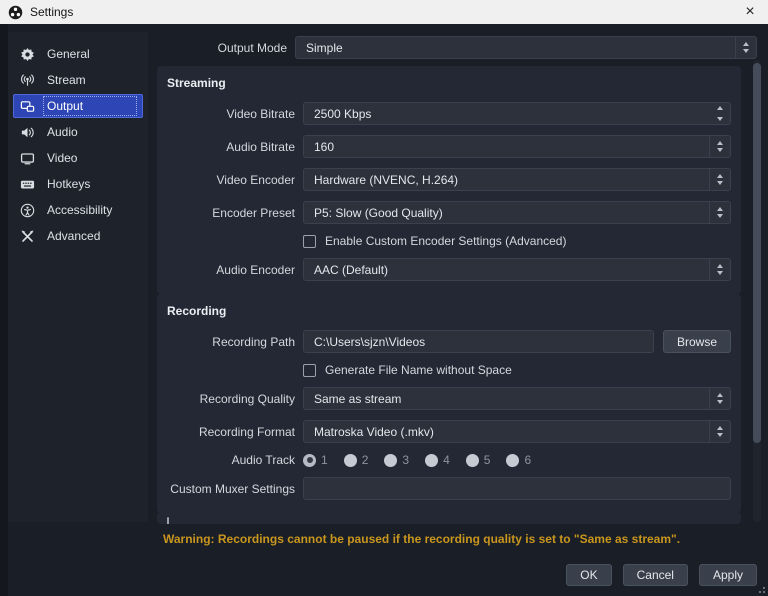 Image resolution: width=768 pixels, height=596 pixels. I want to click on sidebar-item-label: Output, so click(90, 106).